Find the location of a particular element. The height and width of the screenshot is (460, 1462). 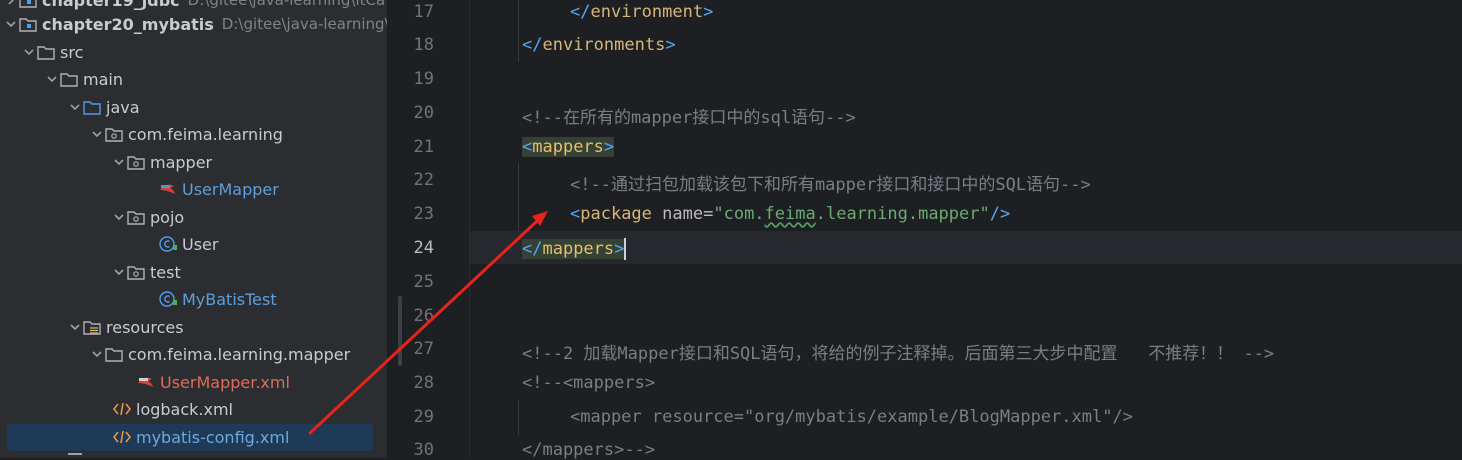

annotation-arrow is located at coordinates (428, 323).